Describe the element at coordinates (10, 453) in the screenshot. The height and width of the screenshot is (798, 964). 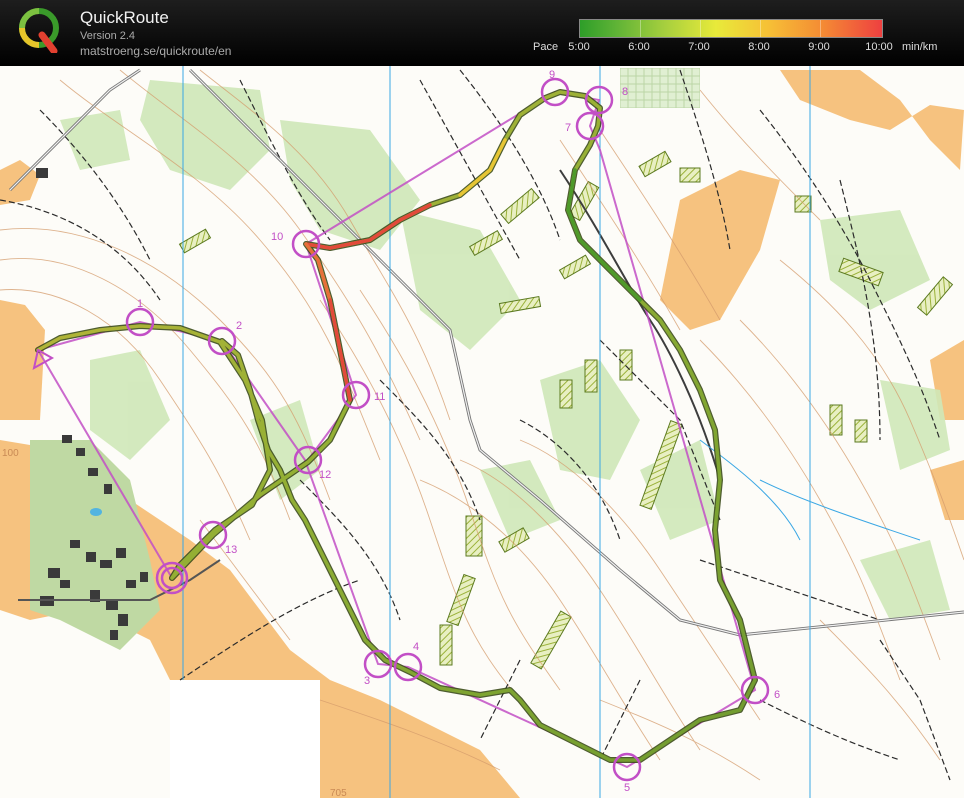
I see `elevation-label: 100` at that location.